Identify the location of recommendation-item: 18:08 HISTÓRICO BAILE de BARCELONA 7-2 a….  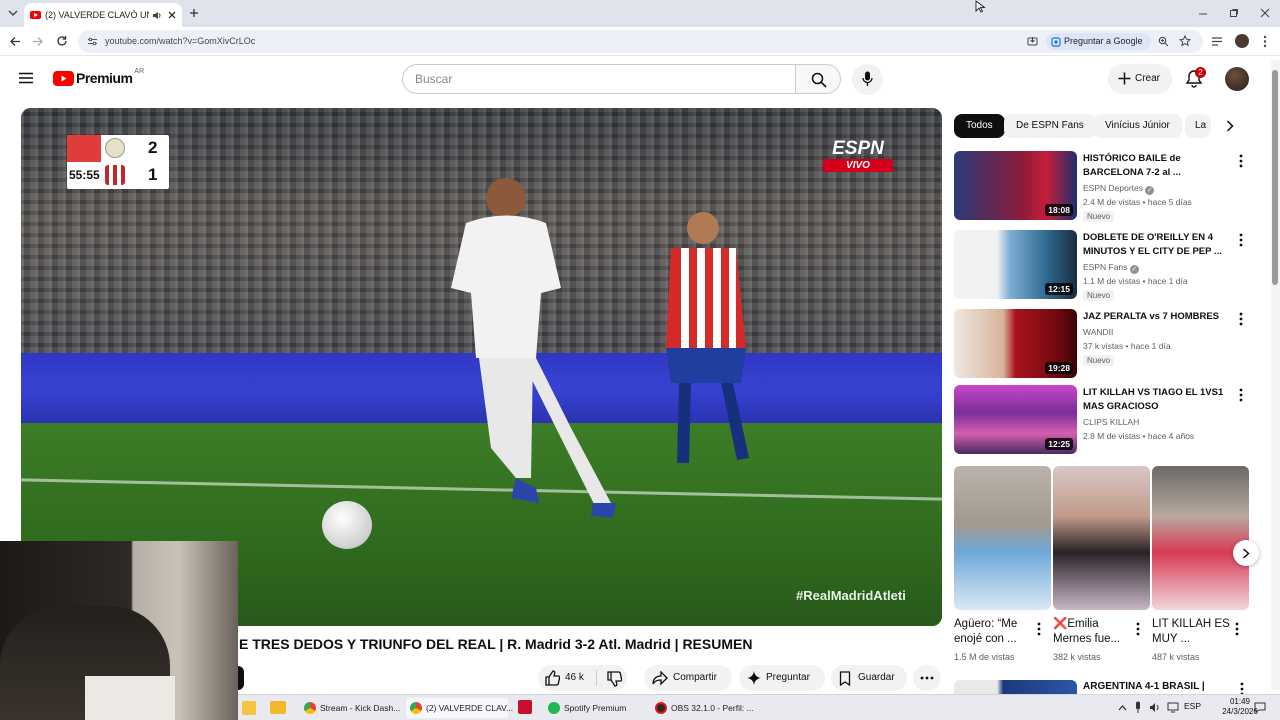
(1104, 186).